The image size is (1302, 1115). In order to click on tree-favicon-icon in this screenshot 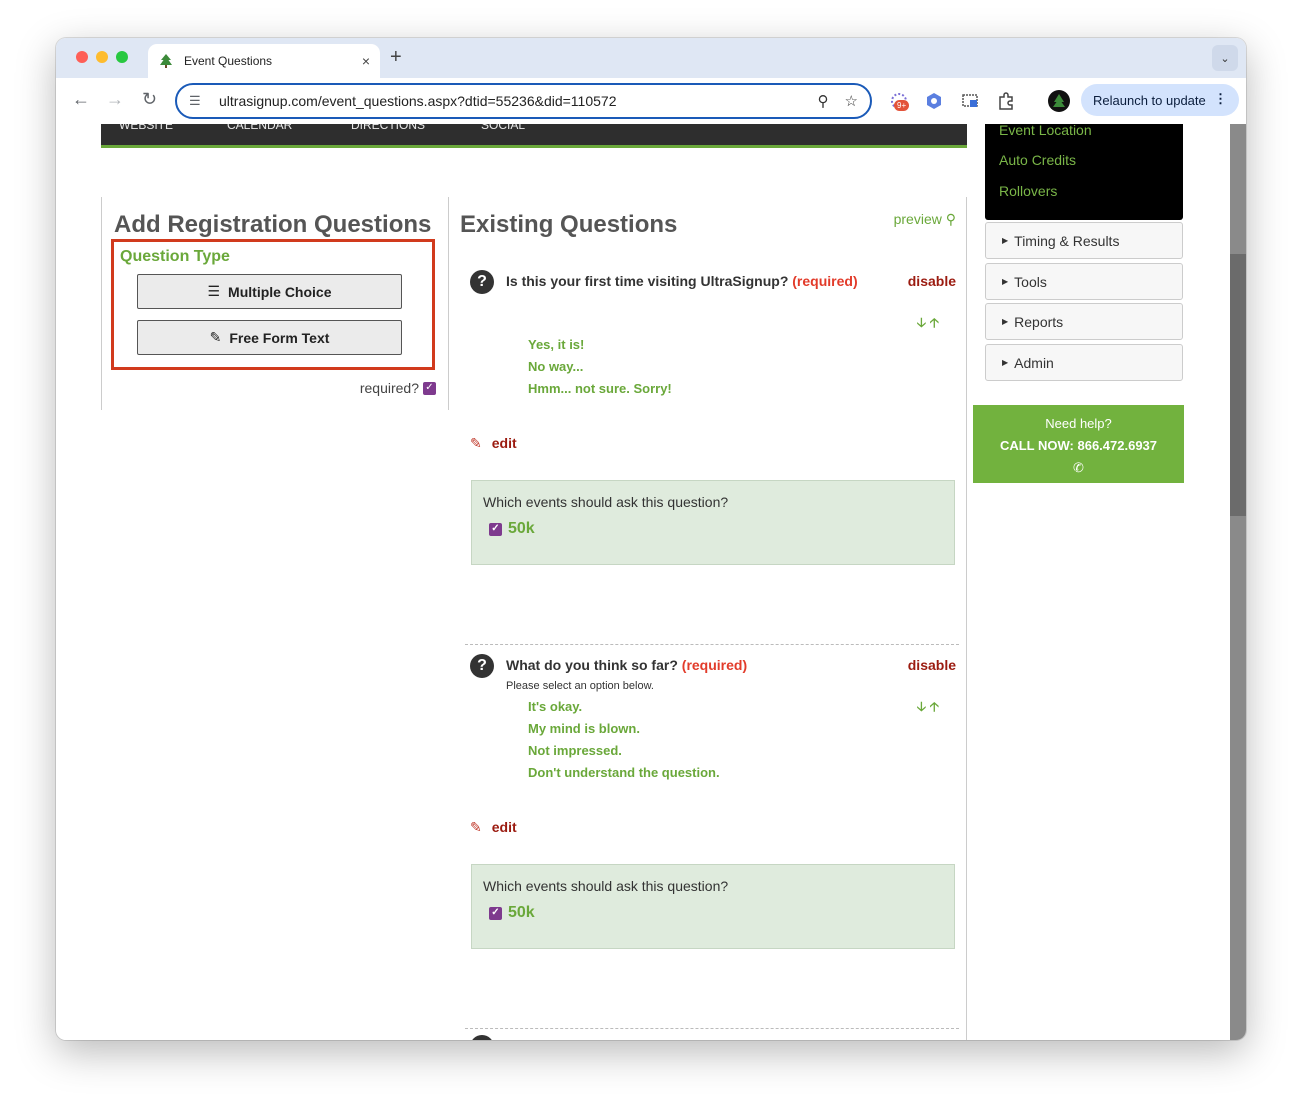, I will do `click(166, 61)`.